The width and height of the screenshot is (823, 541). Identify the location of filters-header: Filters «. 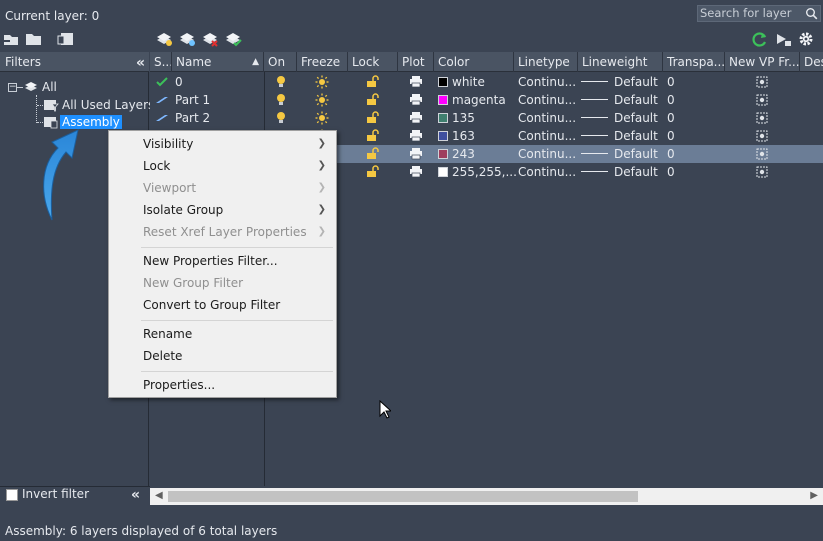
(74, 62).